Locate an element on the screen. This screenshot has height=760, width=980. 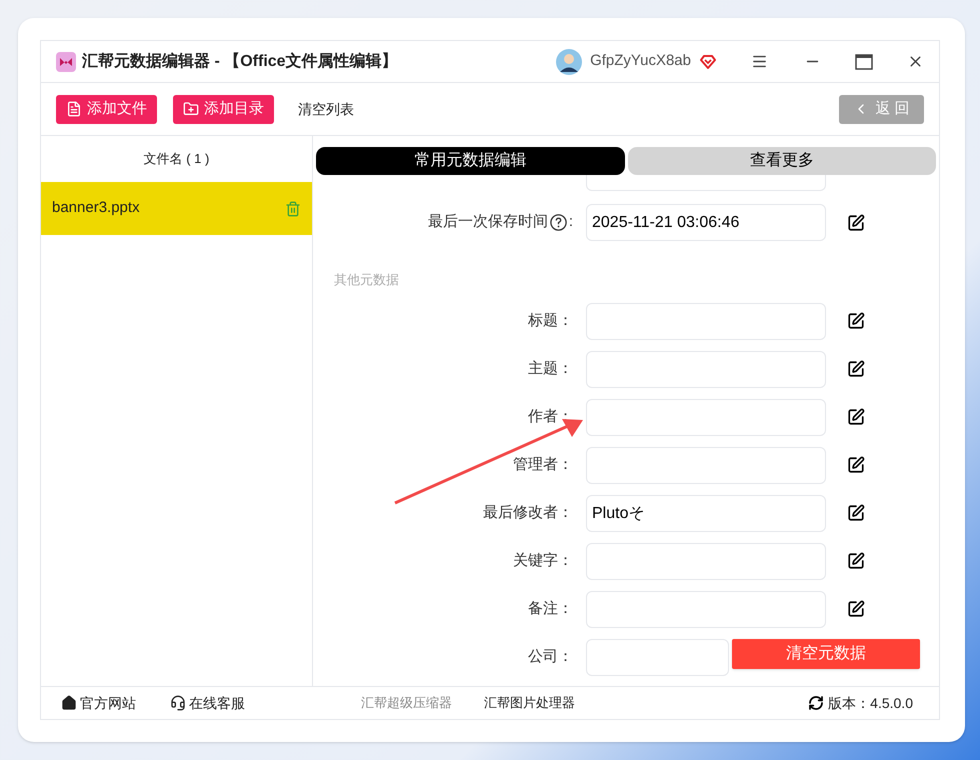
avatar-icon is located at coordinates (569, 61).